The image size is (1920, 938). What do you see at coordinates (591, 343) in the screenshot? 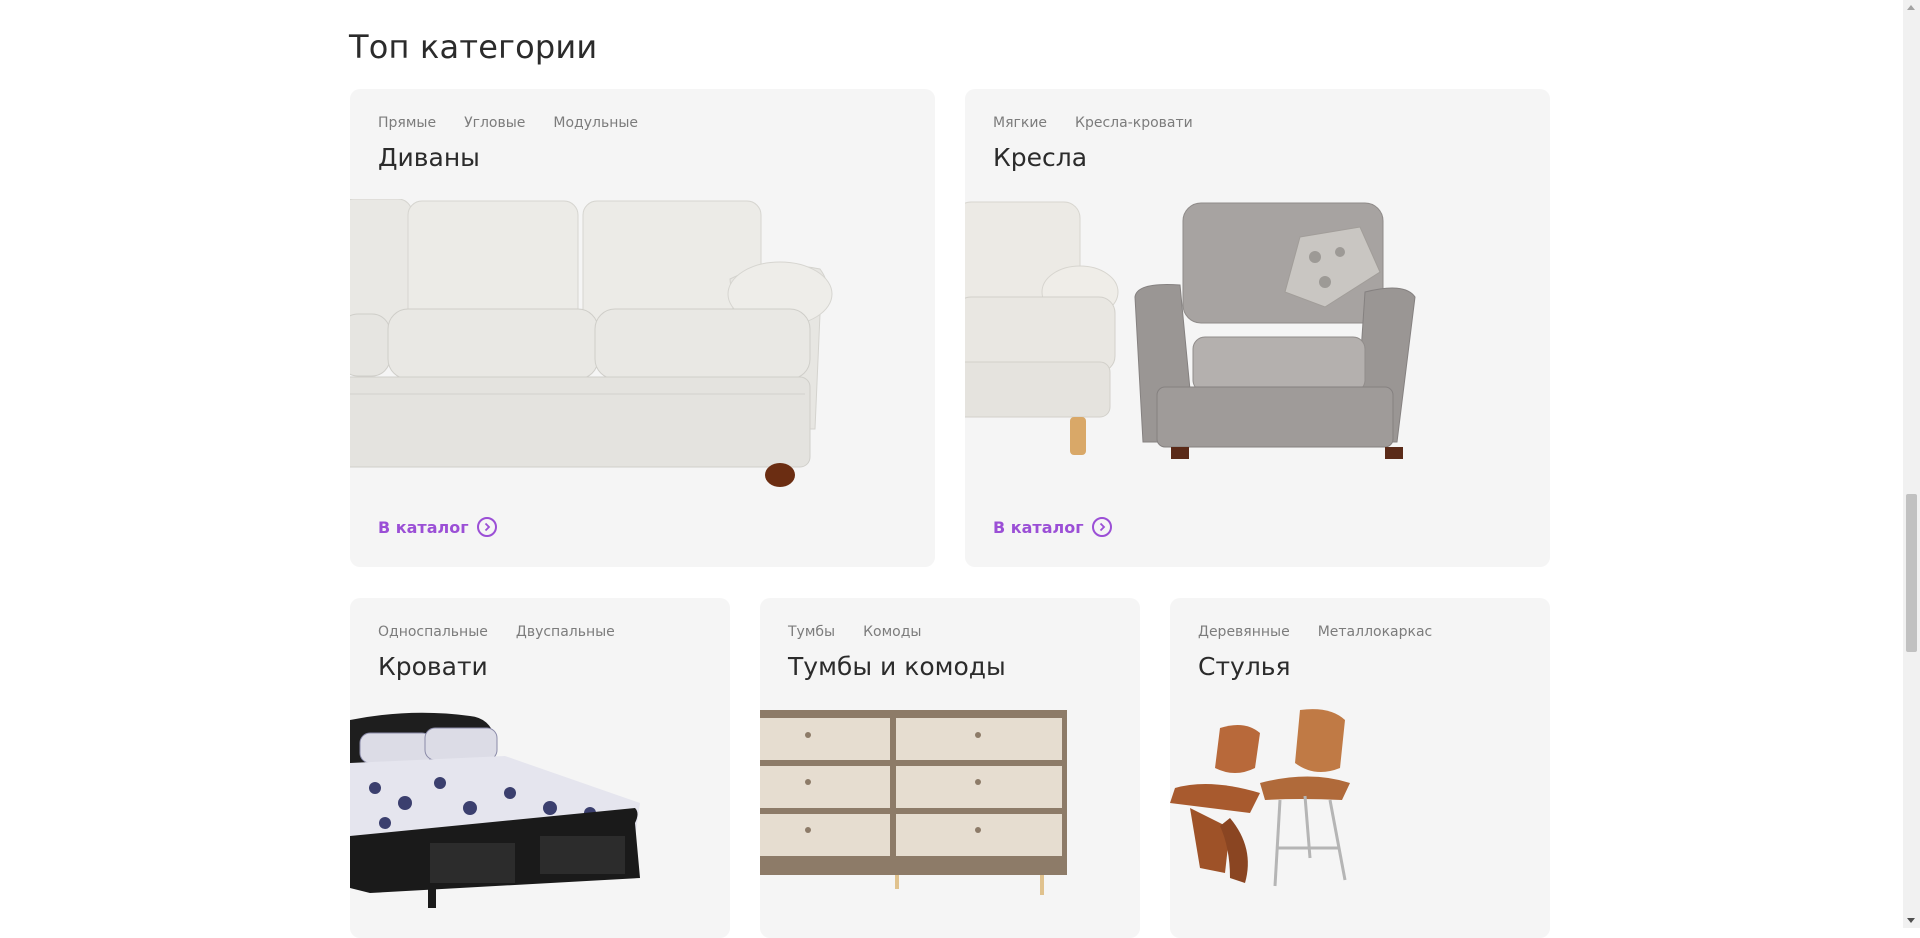
I see `sofa-image` at bounding box center [591, 343].